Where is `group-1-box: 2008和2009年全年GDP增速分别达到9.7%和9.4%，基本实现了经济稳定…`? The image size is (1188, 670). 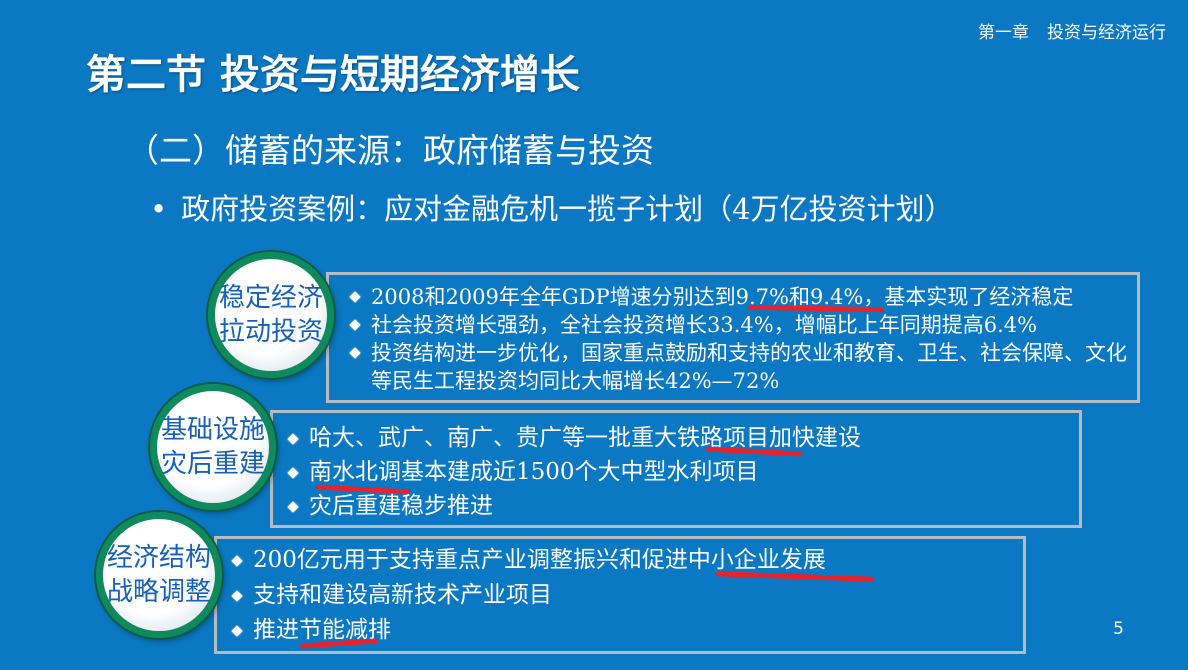
group-1-box: 2008和2009年全年GDP增速分别达到9.7%和9.4%，基本实现了经济稳定… is located at coordinates (733, 337).